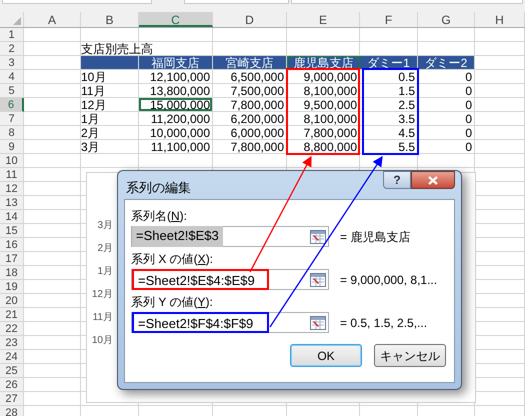 The height and width of the screenshot is (416, 525). Describe the element at coordinates (12, 301) in the screenshot. I see `row-header: 20` at that location.